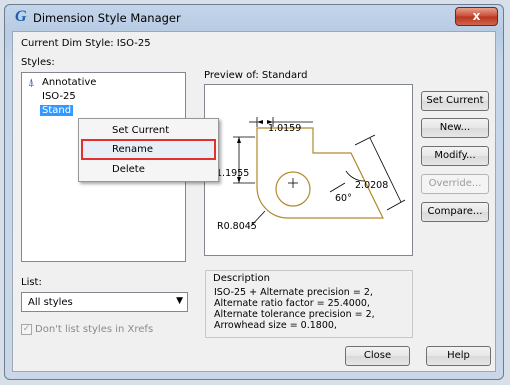  Describe the element at coordinates (285, 128) in the screenshot. I see `dimension-top-label: 1.0159` at that location.